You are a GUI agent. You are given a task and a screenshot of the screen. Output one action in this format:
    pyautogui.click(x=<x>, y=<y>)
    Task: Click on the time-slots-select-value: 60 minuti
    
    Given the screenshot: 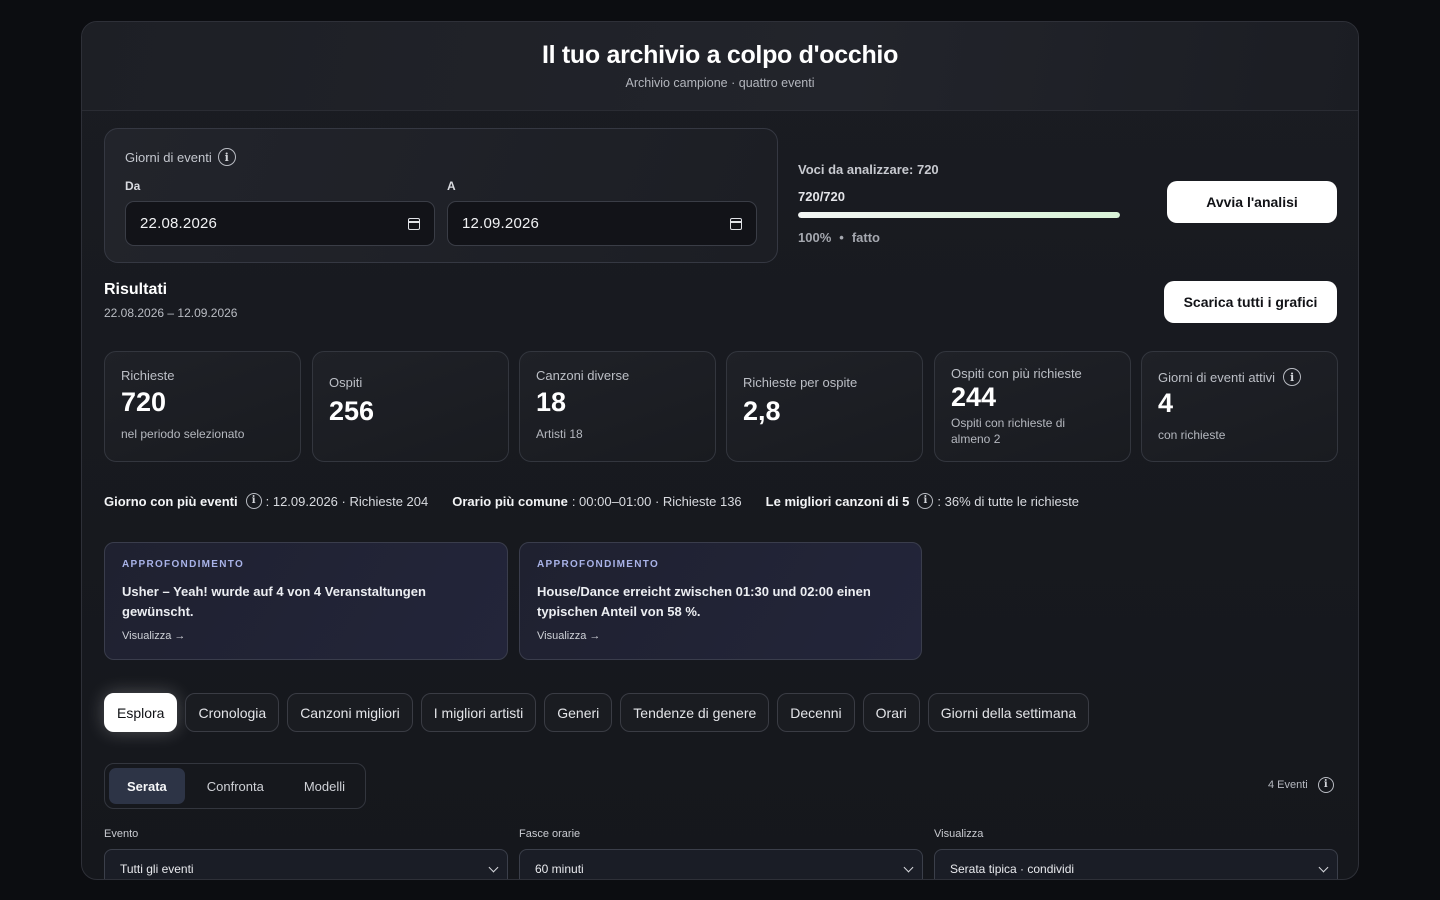 What is the action you would take?
    pyautogui.click(x=559, y=869)
    